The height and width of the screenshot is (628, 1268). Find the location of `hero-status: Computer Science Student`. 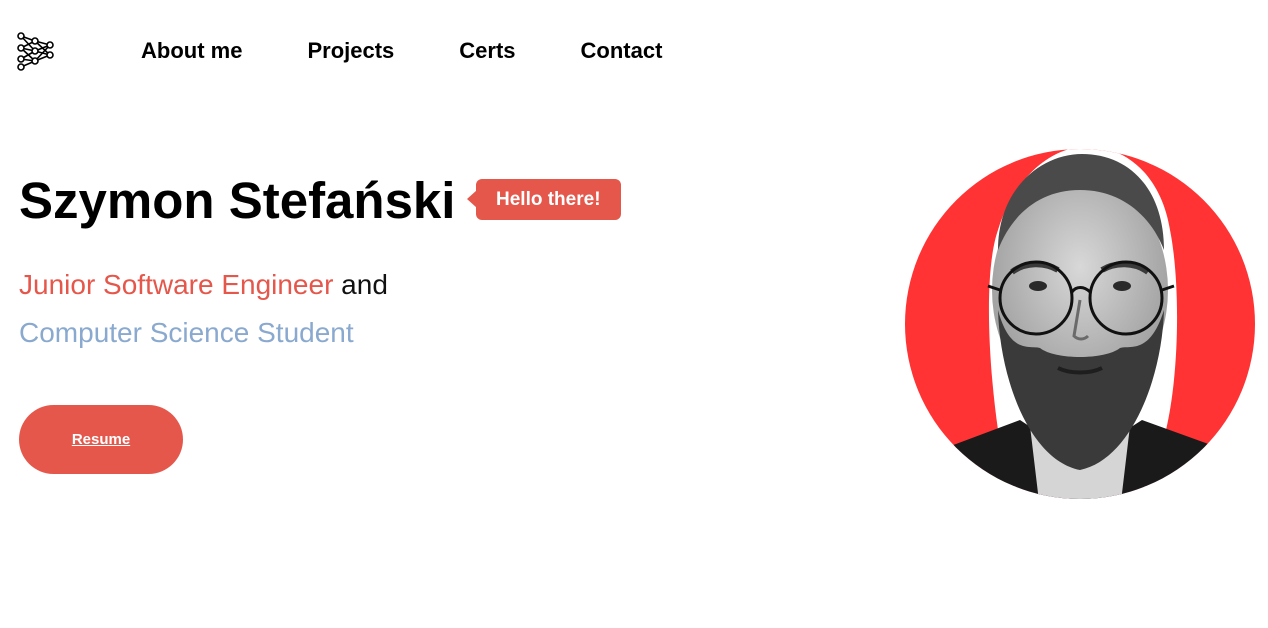

hero-status: Computer Science Student is located at coordinates (186, 332).